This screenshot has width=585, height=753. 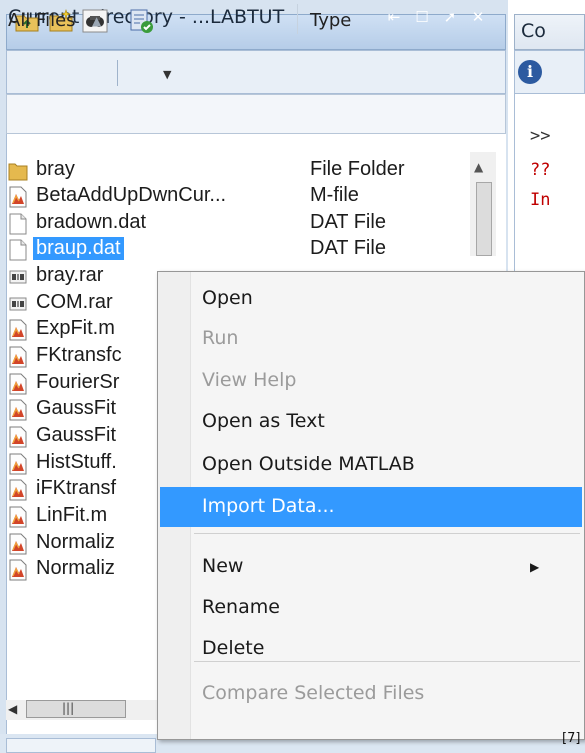 I want to click on menu-item-open-outside-matlab: Open Outside MATLAB, so click(x=371, y=465).